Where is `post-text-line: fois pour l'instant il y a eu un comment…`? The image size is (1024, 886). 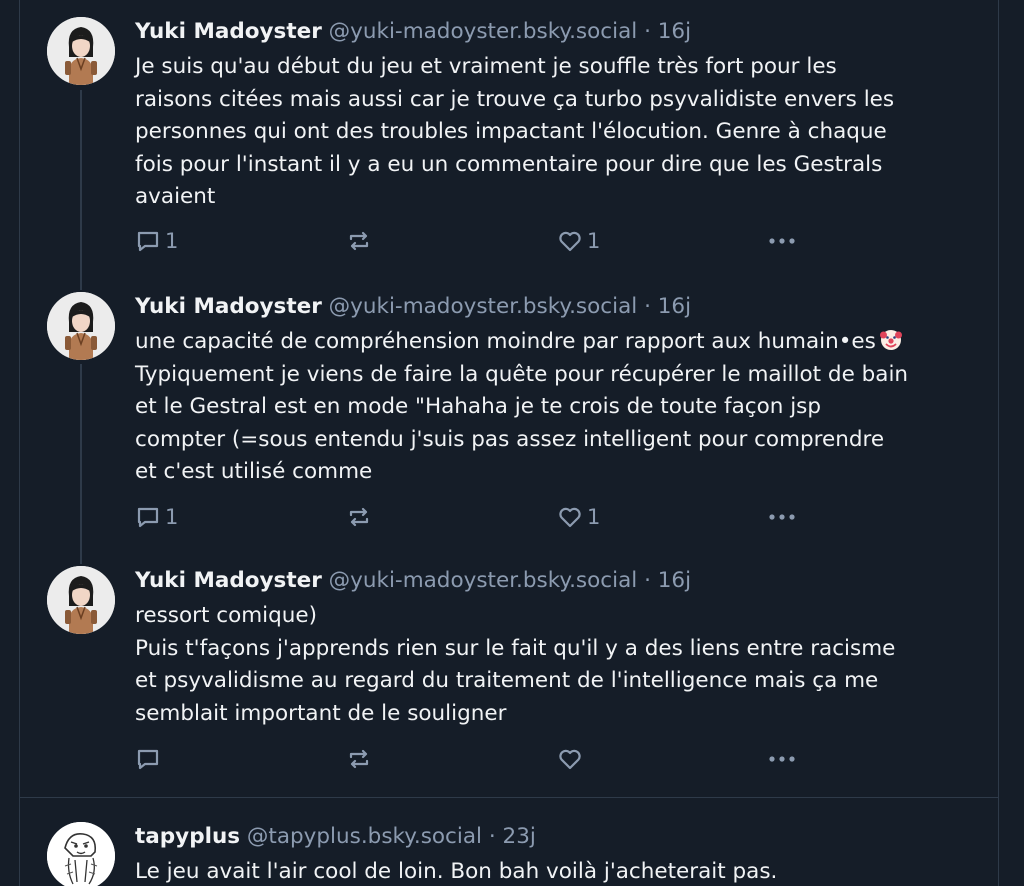 post-text-line: fois pour l'instant il y a eu un comment… is located at coordinates (509, 164).